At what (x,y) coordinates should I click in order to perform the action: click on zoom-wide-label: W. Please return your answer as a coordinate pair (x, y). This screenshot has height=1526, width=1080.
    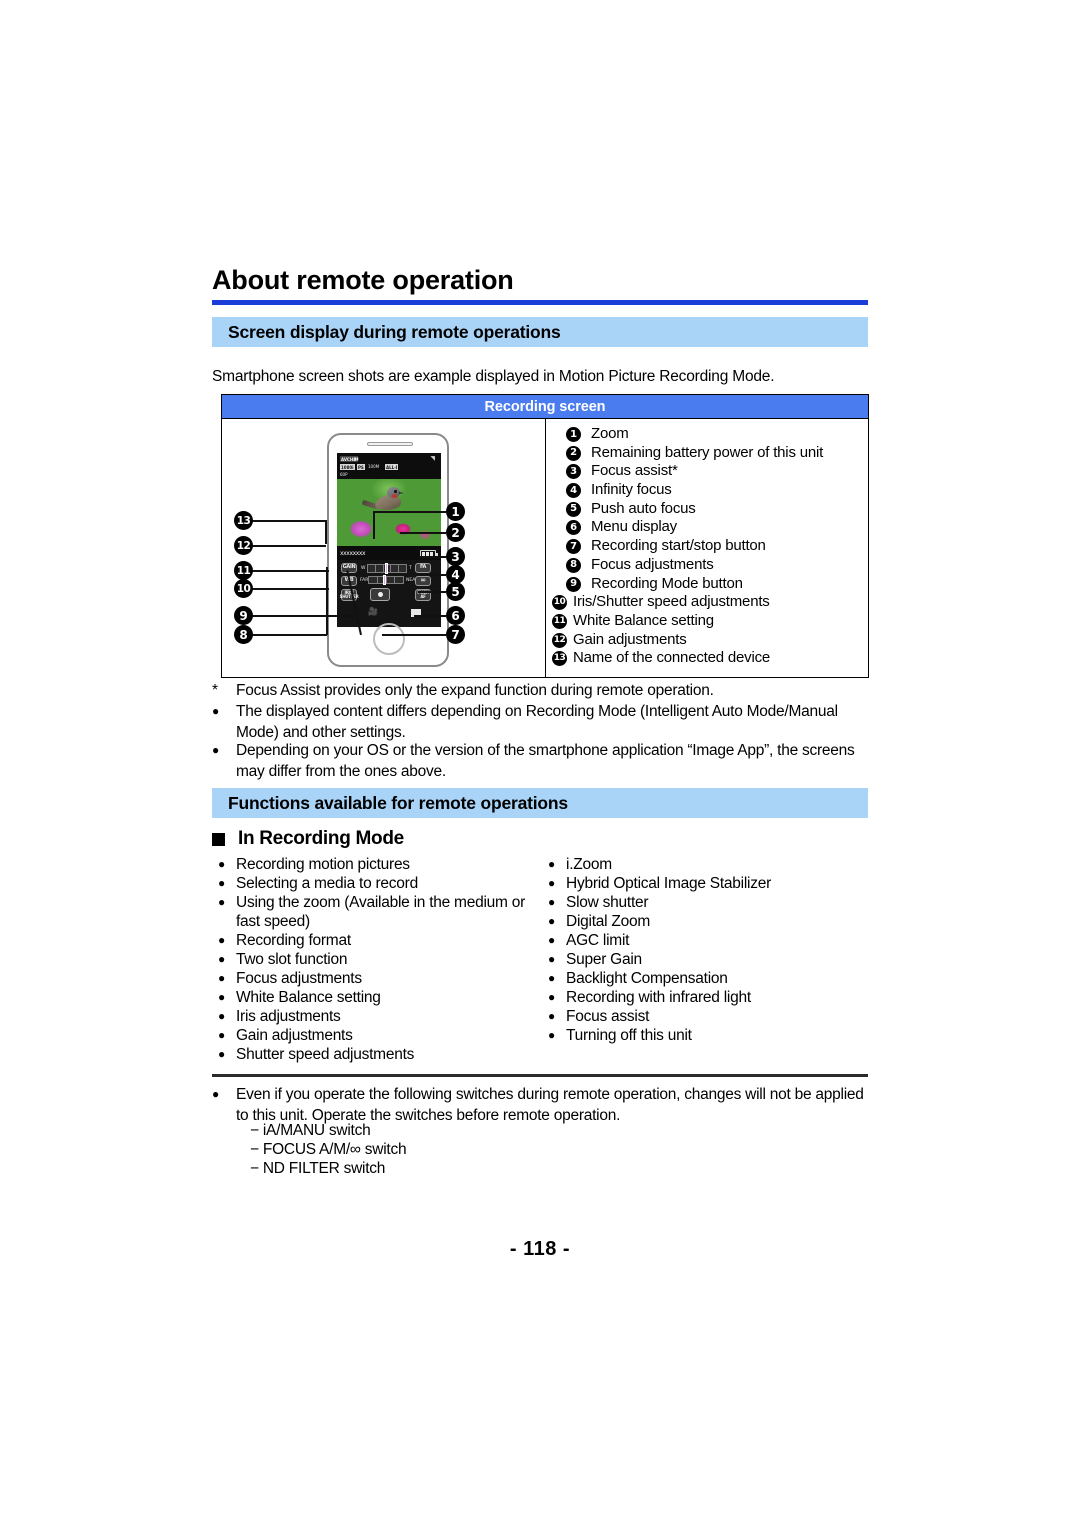
    Looking at the image, I should click on (363, 568).